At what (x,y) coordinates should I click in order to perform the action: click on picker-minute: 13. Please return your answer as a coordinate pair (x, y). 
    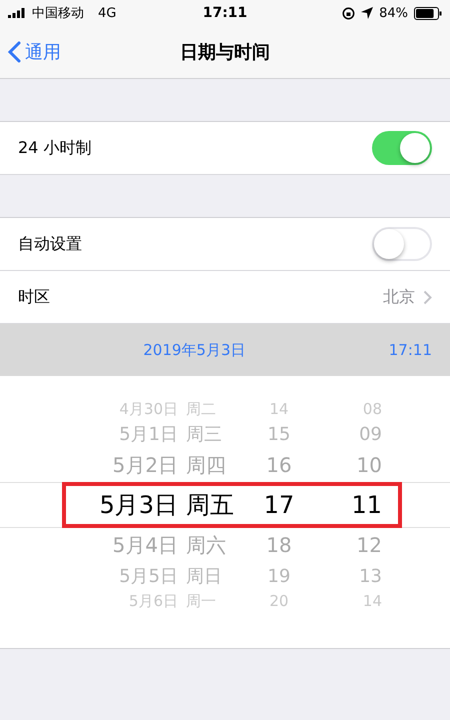
    Looking at the image, I should click on (366, 576).